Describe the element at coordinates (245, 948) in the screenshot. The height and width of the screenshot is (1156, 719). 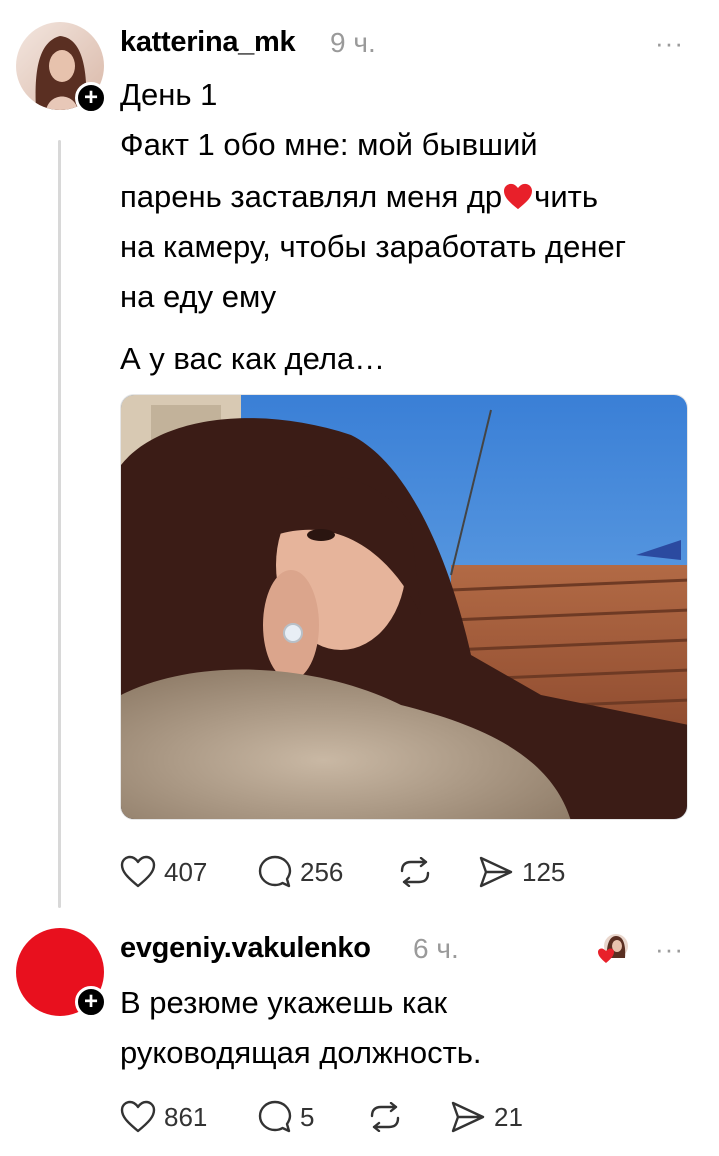
I see `reply-author-username: evgeniy.vakulenko` at that location.